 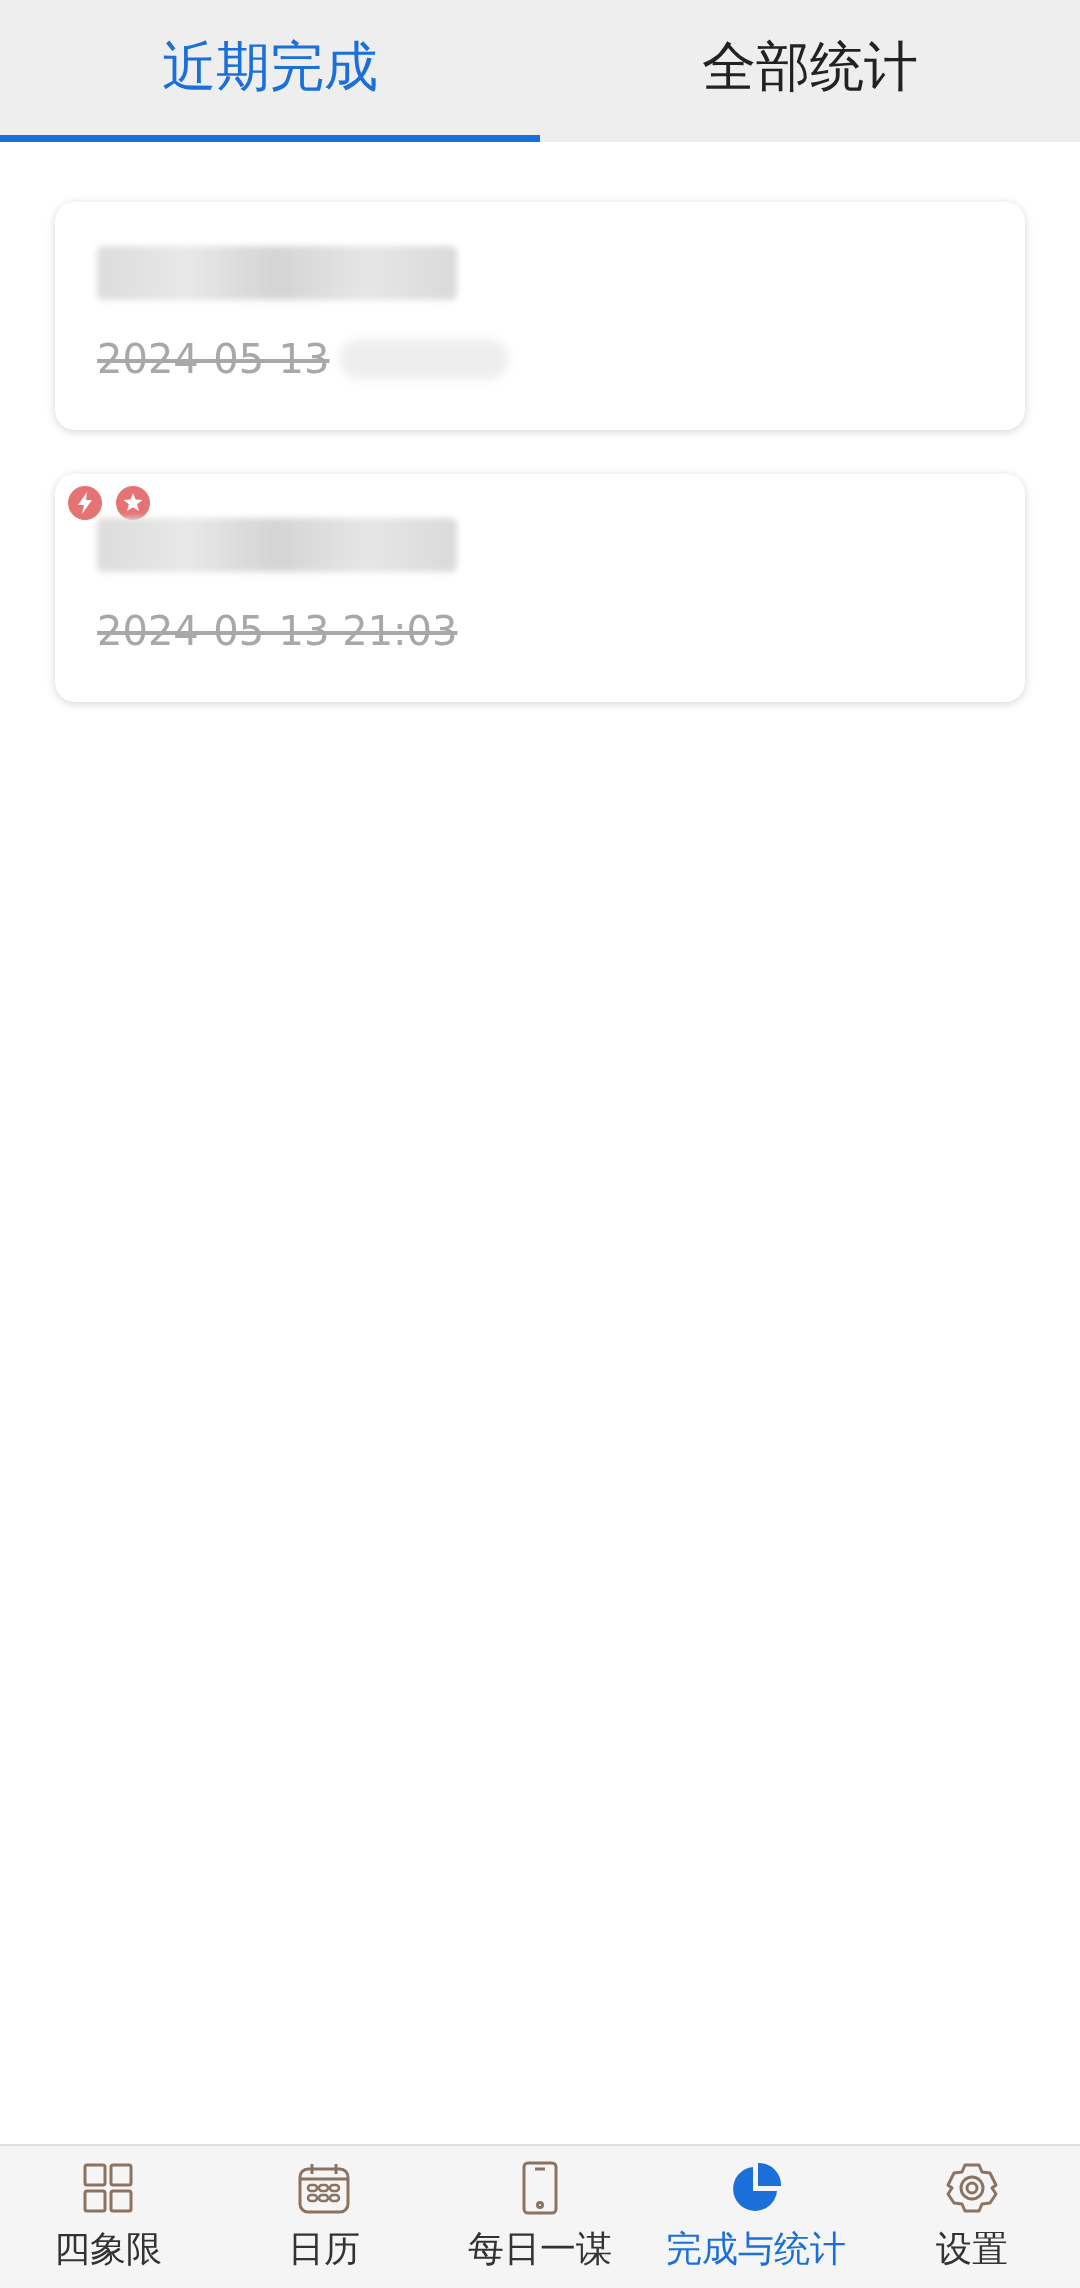 I want to click on nav-tab: 日历, so click(x=324, y=2217).